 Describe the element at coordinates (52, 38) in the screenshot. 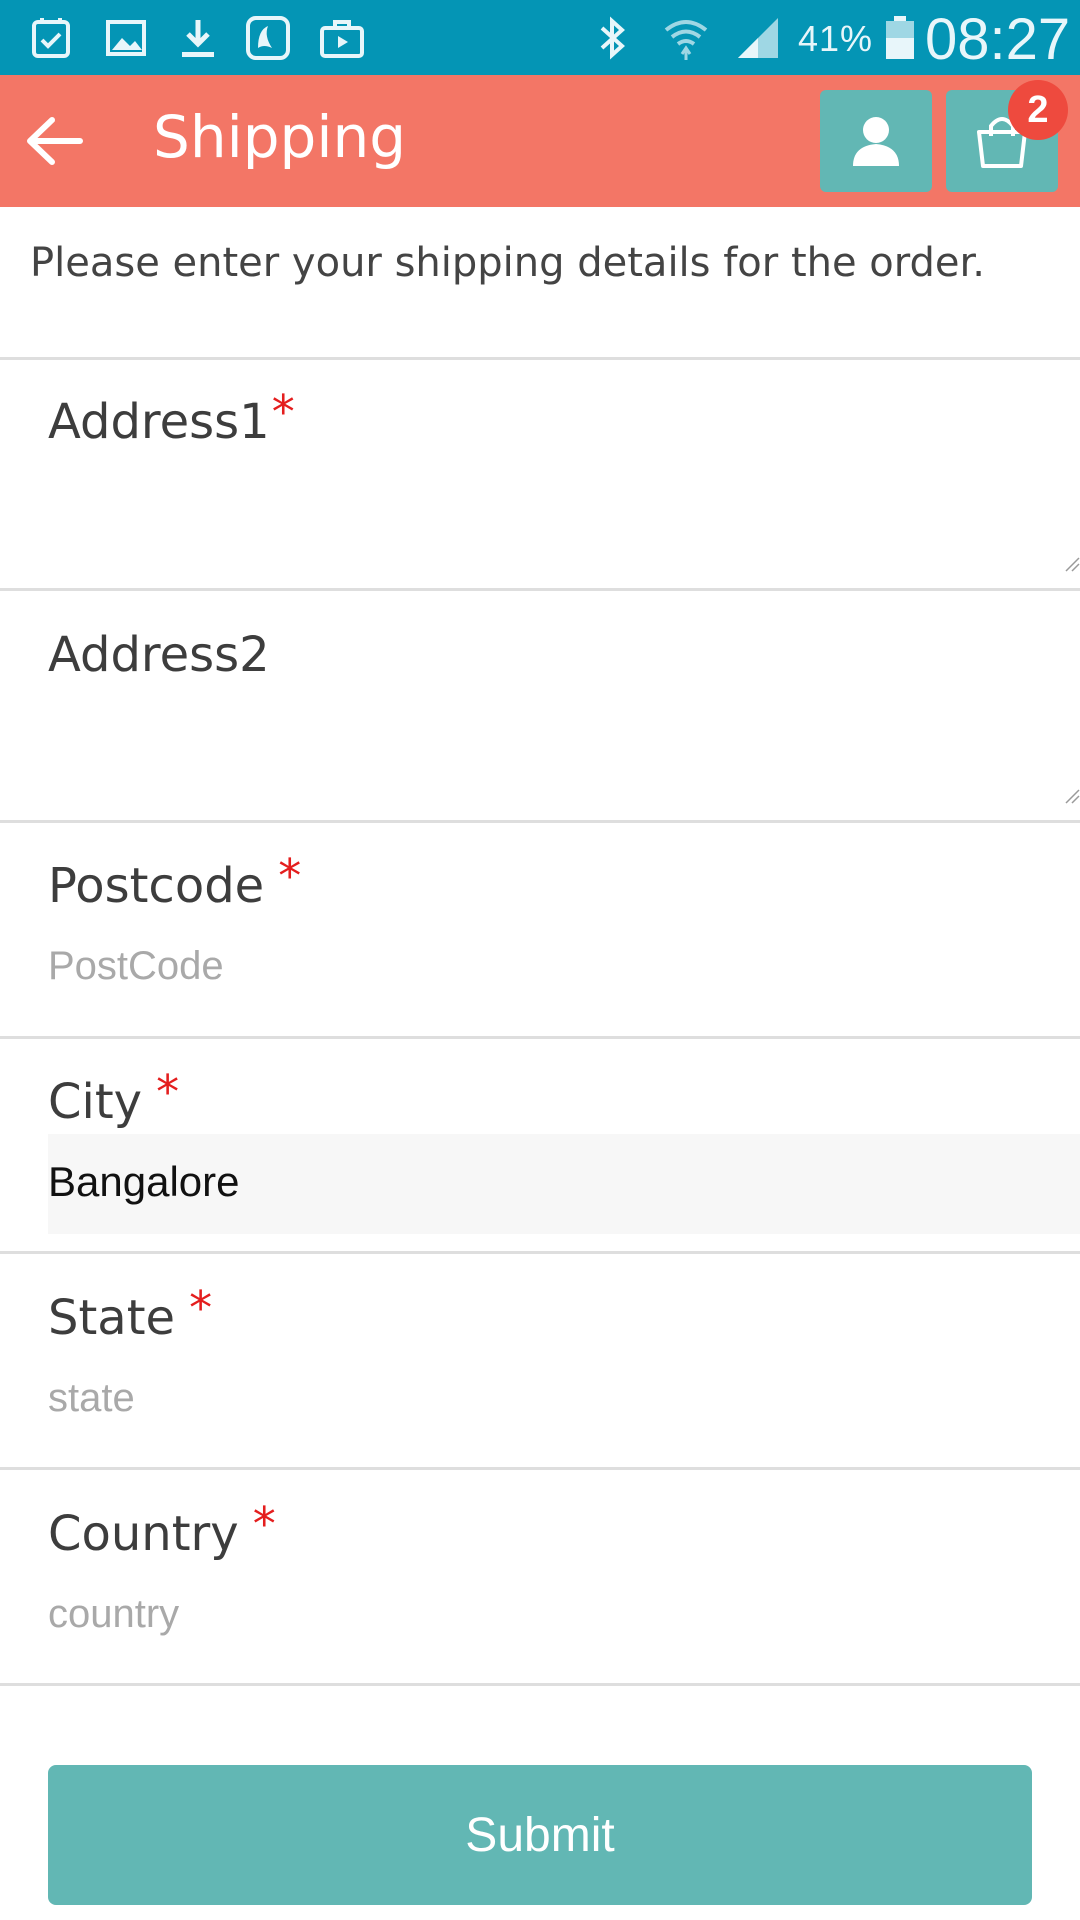

I see `shopping-notification-icon` at that location.